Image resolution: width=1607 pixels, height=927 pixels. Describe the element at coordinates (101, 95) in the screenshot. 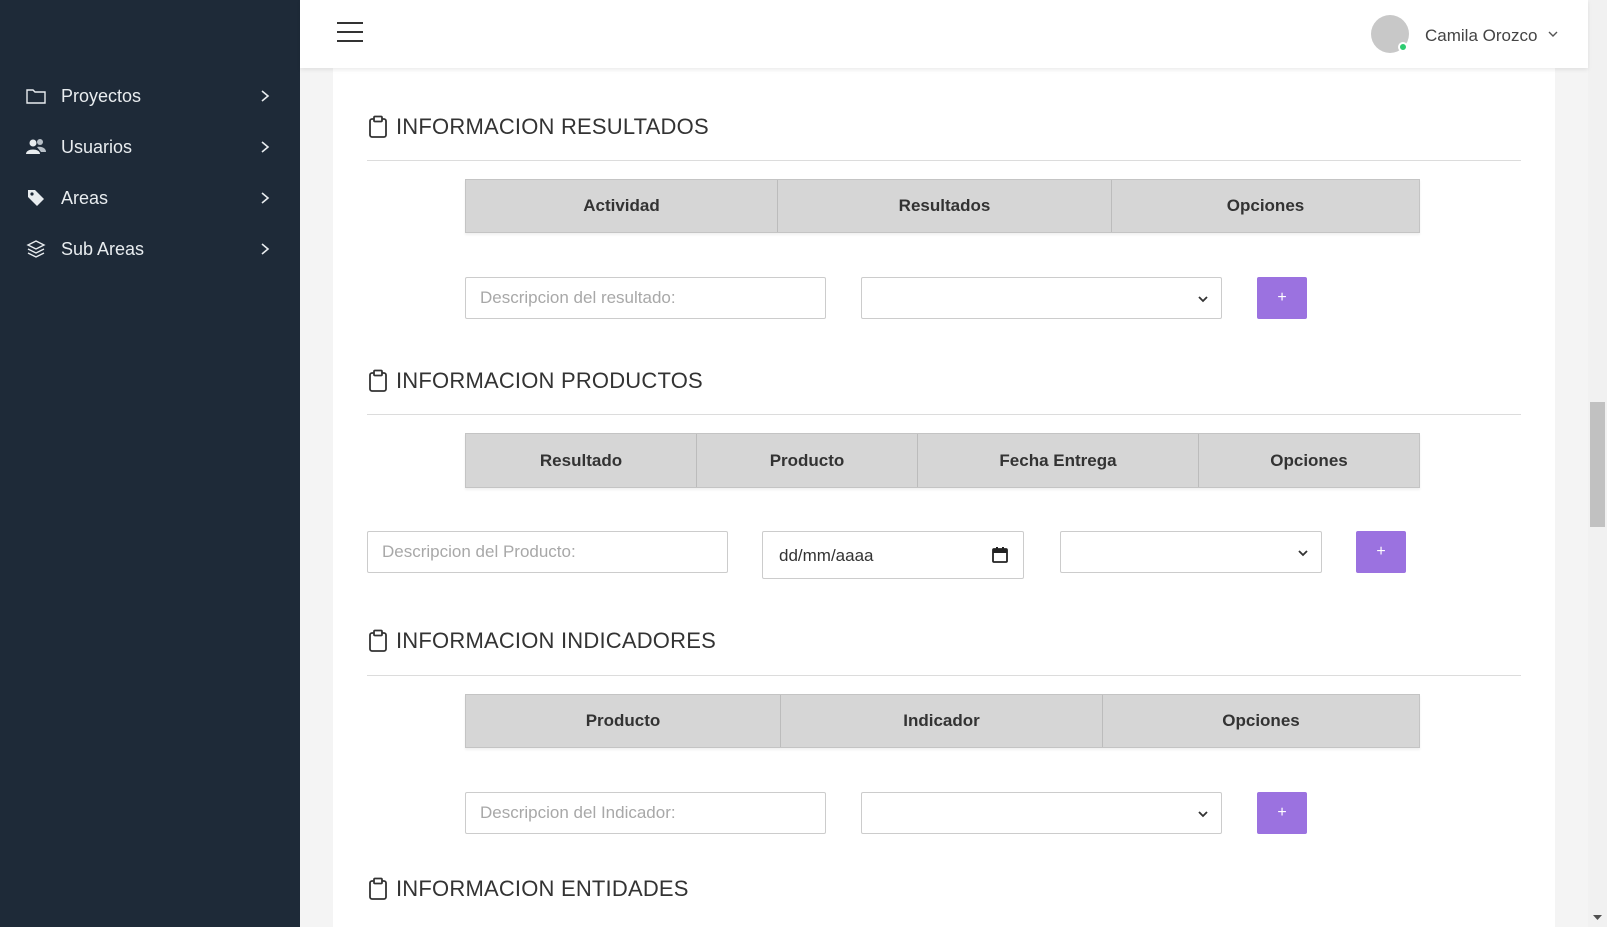

I see `sidebar-item-label: Proyectos` at that location.